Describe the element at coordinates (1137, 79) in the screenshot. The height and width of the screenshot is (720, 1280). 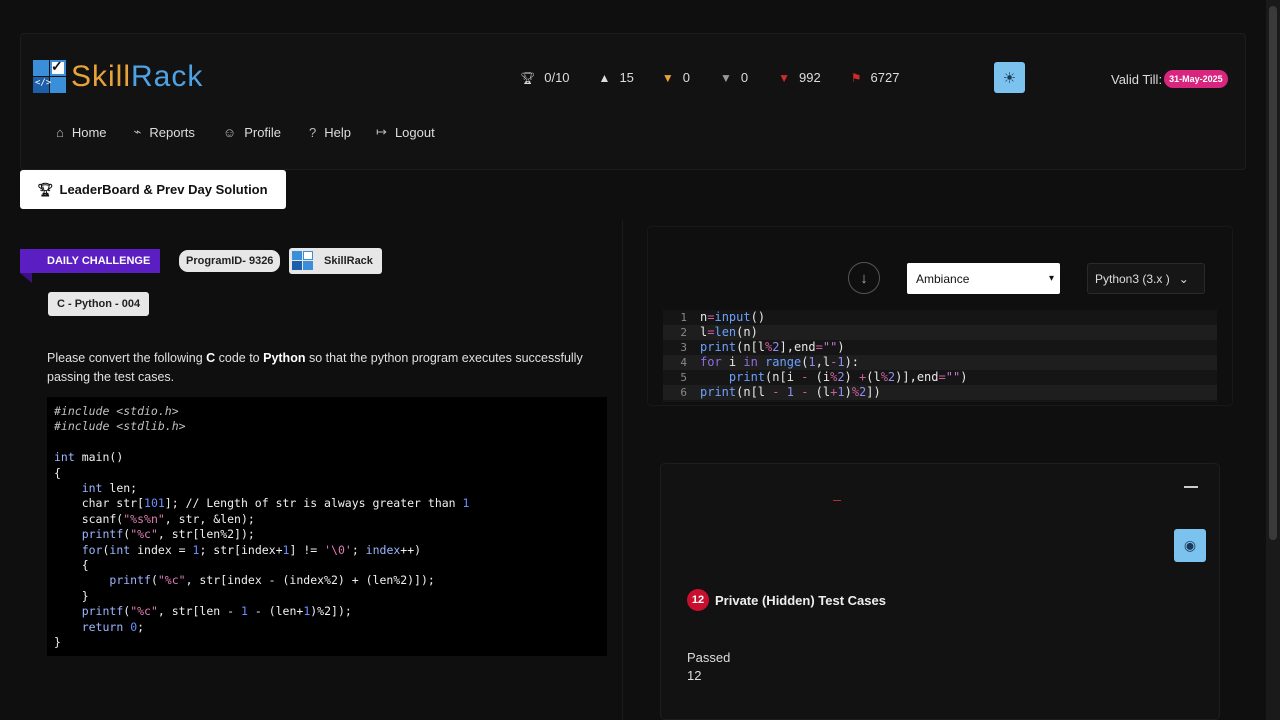
I see `valid-till-label: Valid Till:` at that location.